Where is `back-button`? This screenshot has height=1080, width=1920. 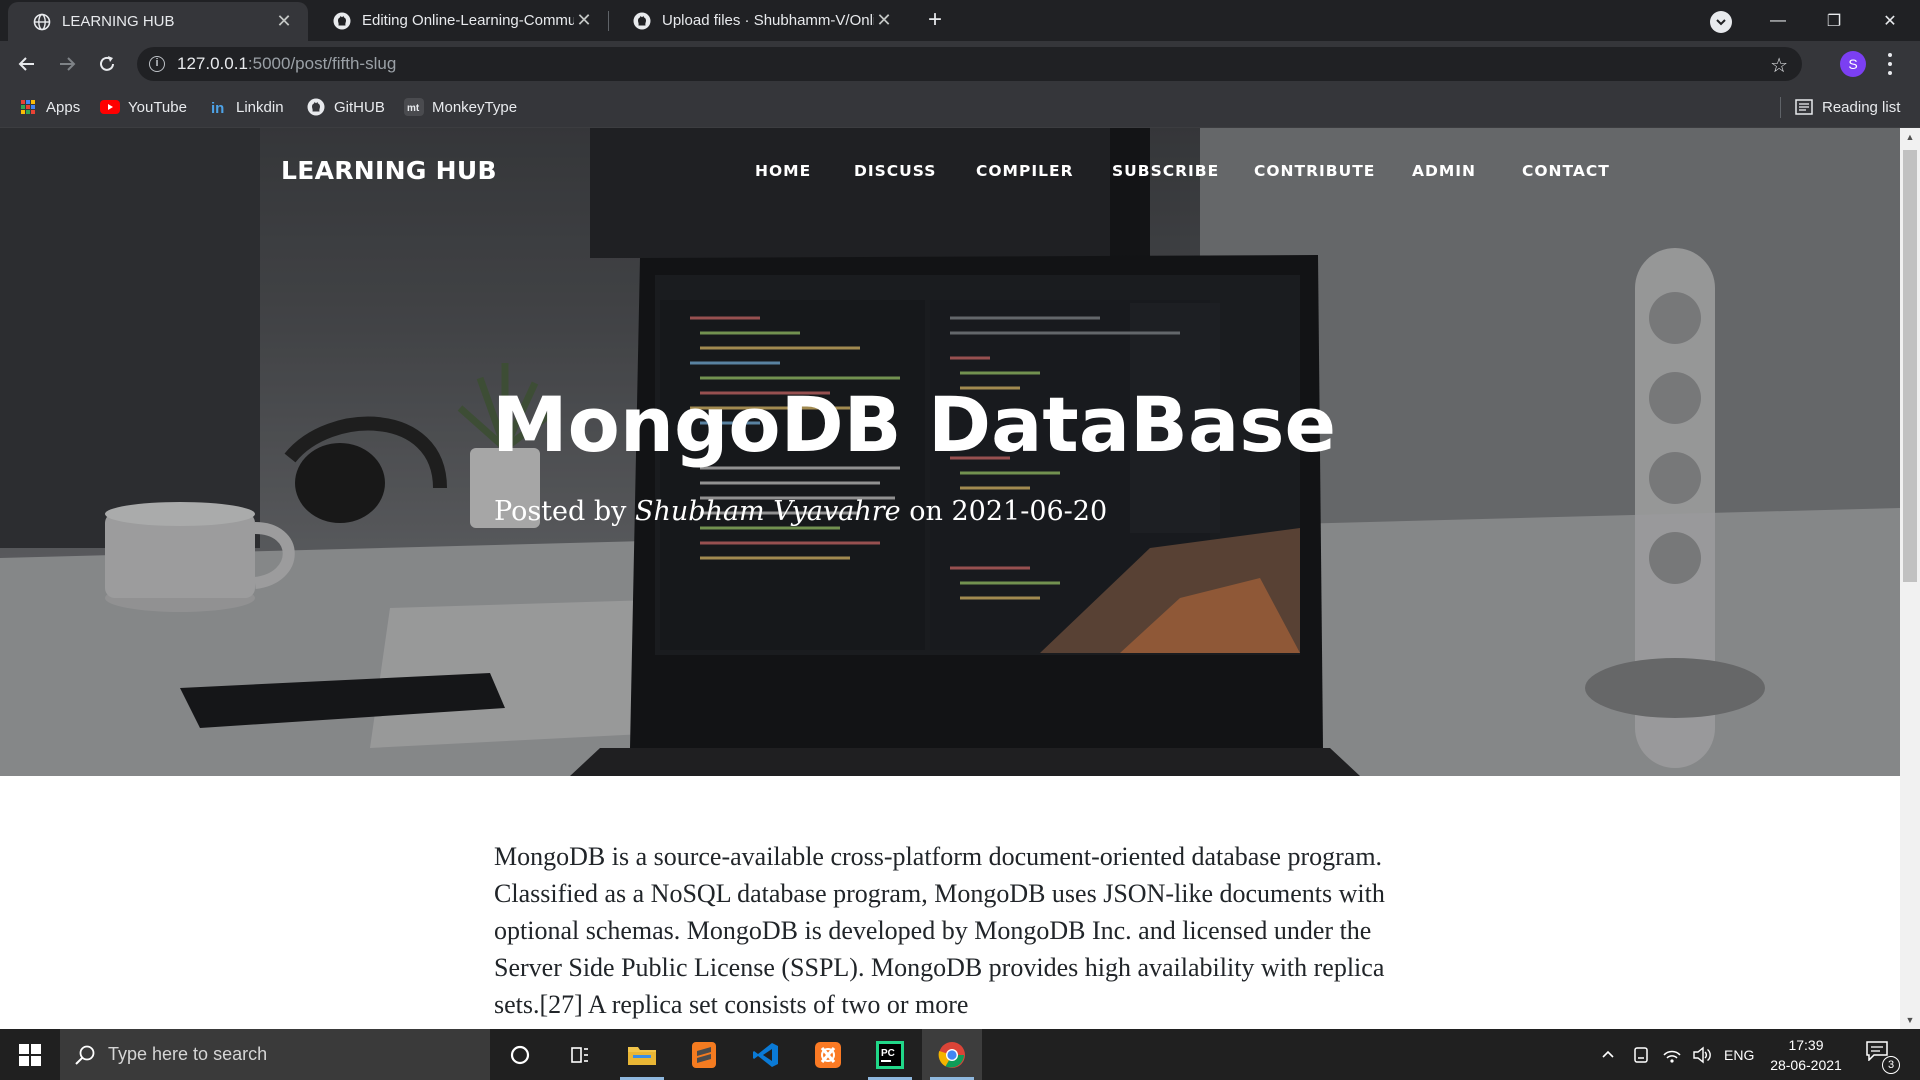
back-button is located at coordinates (27, 64).